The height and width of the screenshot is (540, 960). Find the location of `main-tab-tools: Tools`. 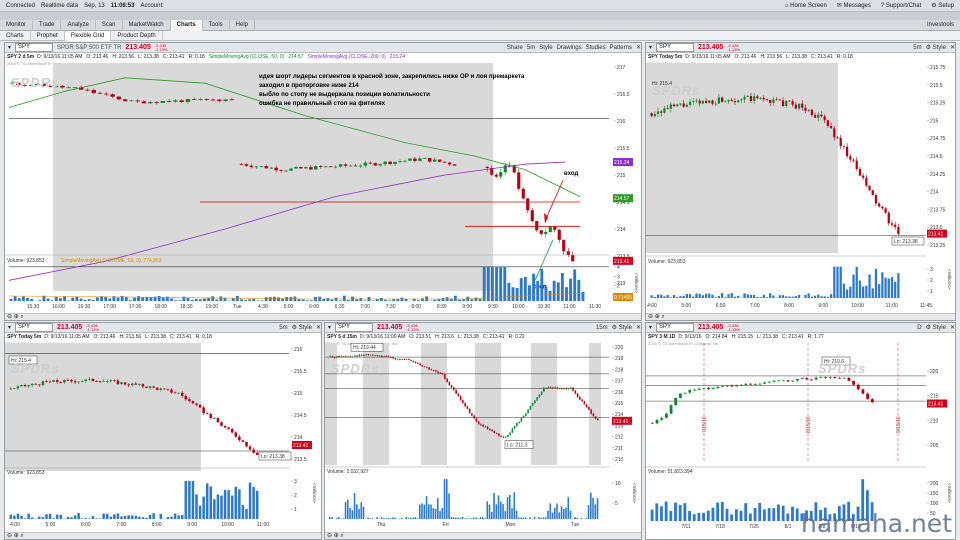

main-tab-tools: Tools is located at coordinates (216, 25).